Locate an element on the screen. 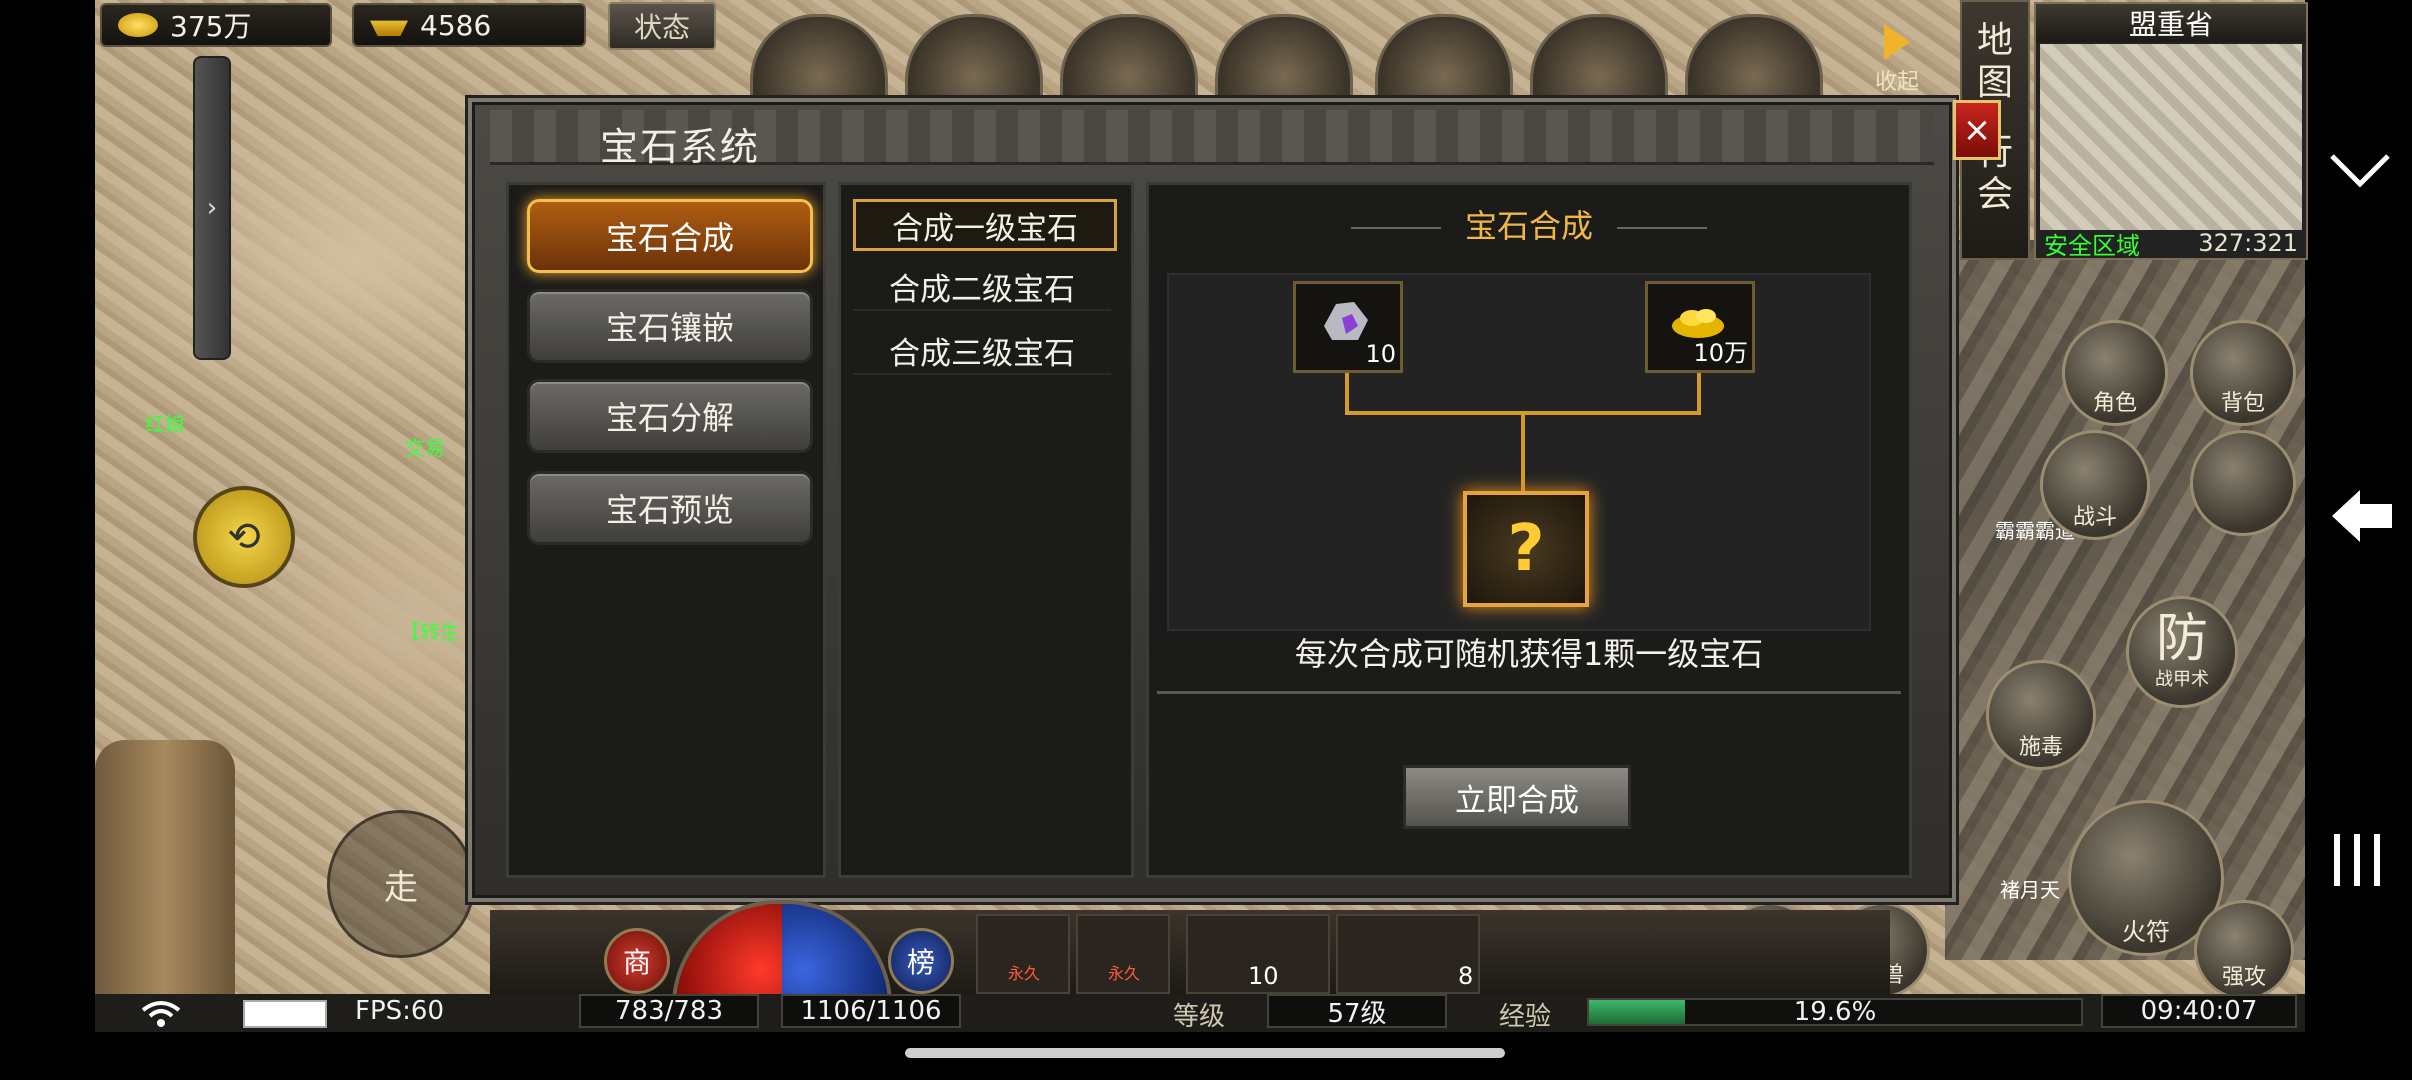 The width and height of the screenshot is (2412, 1080). exp-percent: 19.6% is located at coordinates (1835, 1012).